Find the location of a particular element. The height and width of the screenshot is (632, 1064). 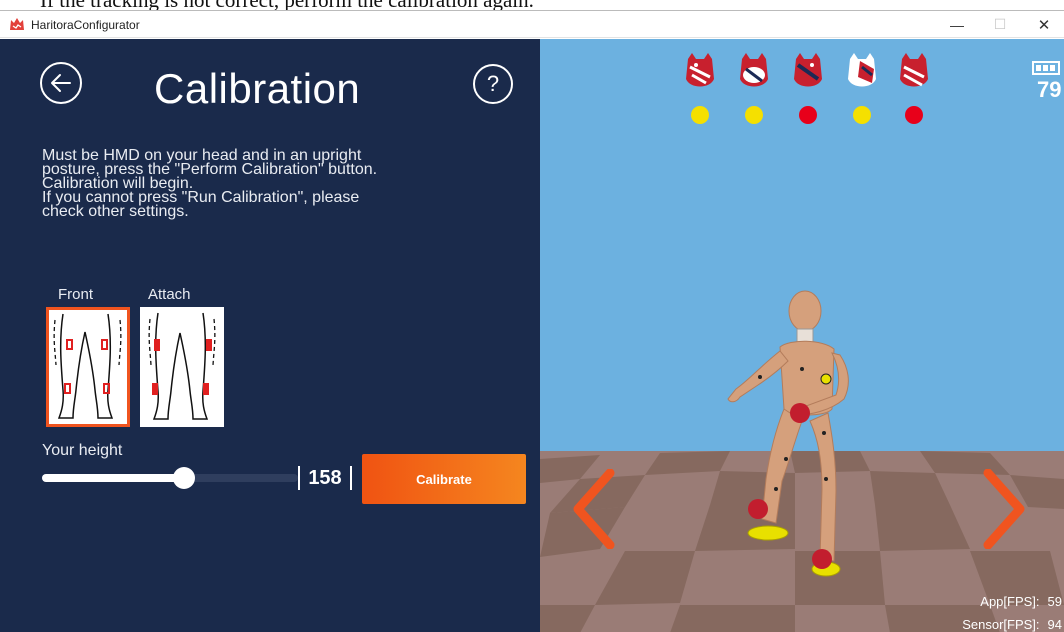

window-title: HaritoraConfigurator is located at coordinates (85, 25).